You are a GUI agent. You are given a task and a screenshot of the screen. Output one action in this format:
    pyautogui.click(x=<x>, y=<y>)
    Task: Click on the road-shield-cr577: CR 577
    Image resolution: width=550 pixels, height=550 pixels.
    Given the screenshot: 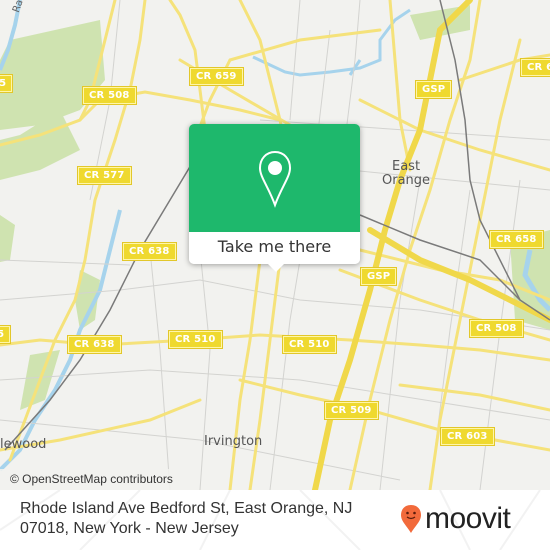 What is the action you would take?
    pyautogui.click(x=104, y=175)
    